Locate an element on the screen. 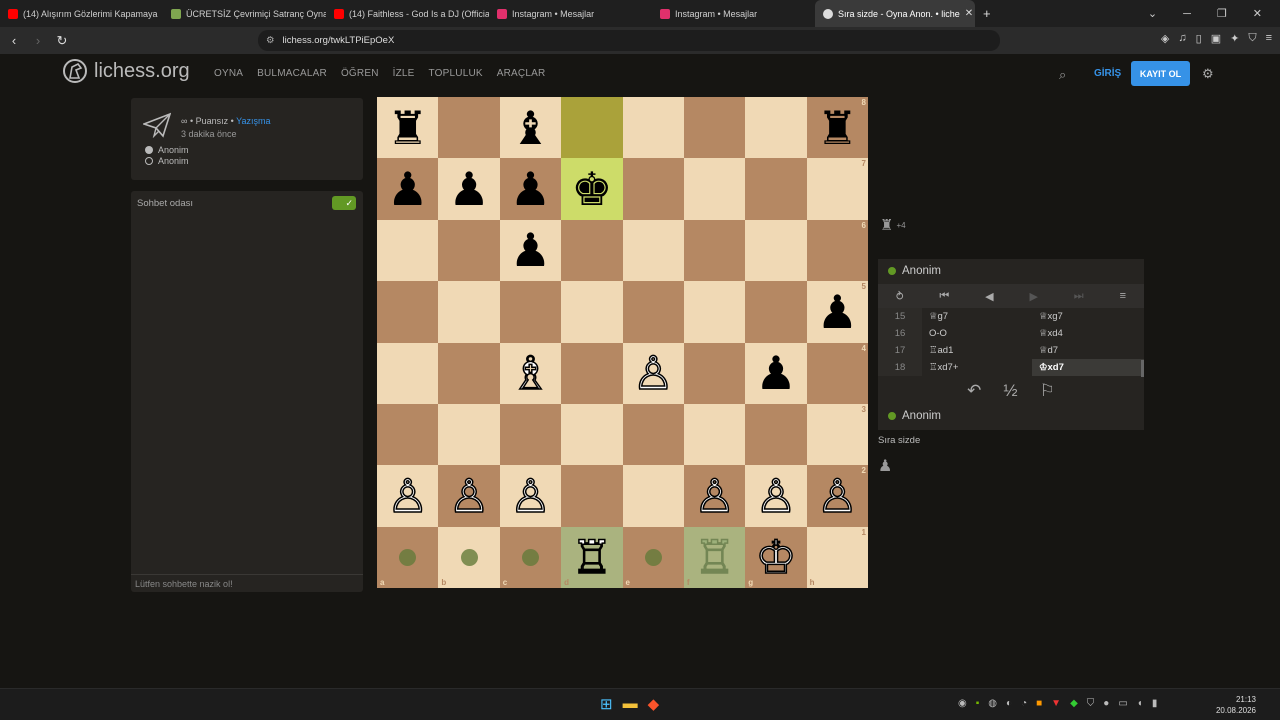  browser-tab: (14) Alışırım Gözlerimi Kapamaya is located at coordinates (81, 13).